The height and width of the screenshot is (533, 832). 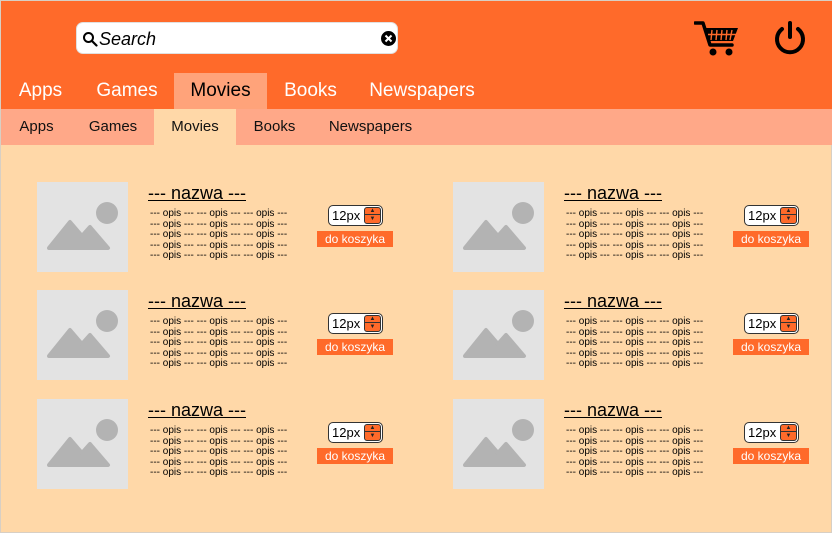 What do you see at coordinates (127, 91) in the screenshot?
I see `tab-games: Games` at bounding box center [127, 91].